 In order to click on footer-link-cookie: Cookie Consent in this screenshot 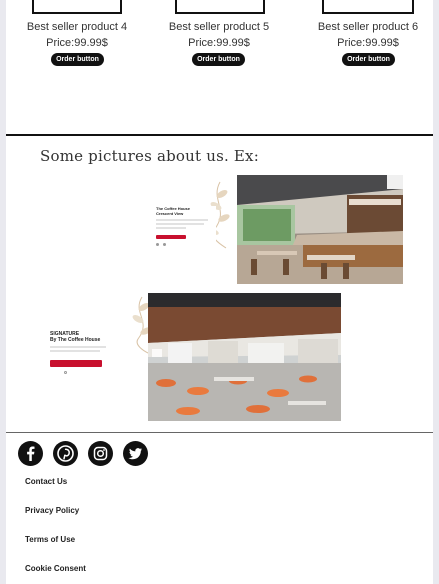, I will do `click(55, 568)`.